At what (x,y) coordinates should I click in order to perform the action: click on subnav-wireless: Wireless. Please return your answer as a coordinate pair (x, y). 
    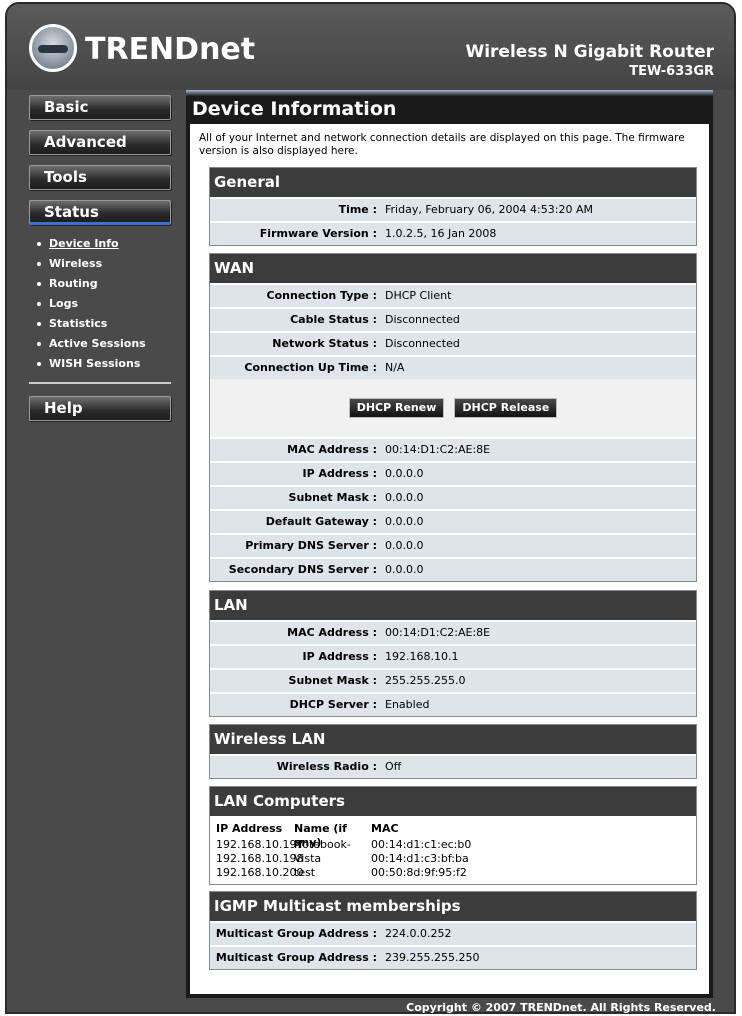
    Looking at the image, I should click on (104, 264).